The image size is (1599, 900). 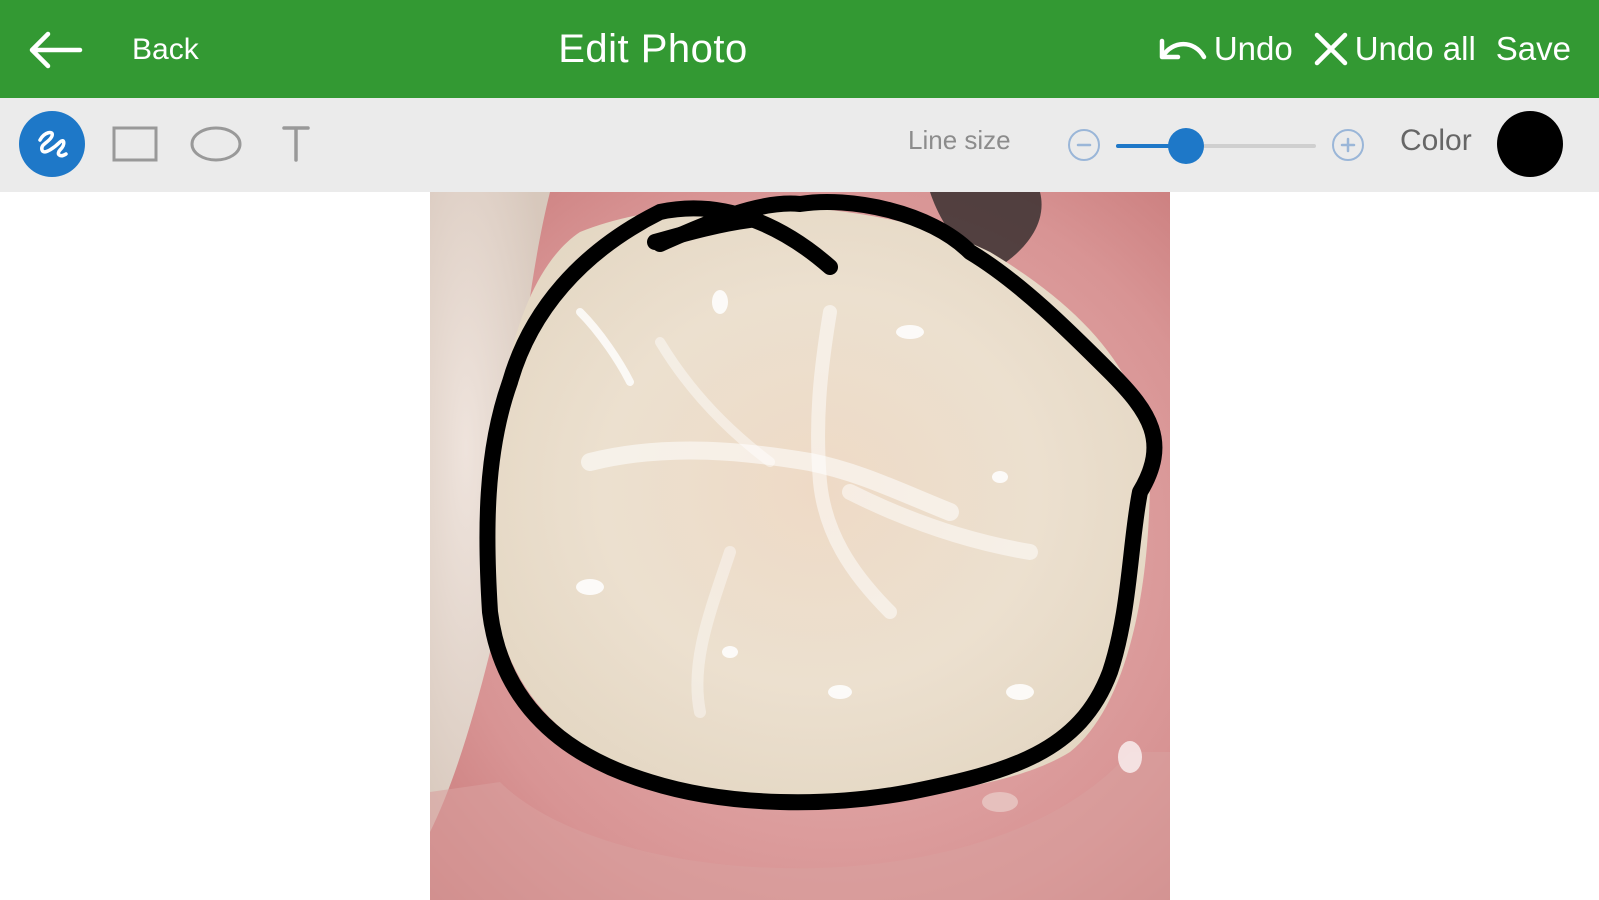 What do you see at coordinates (1330, 49) in the screenshot?
I see `close-icon` at bounding box center [1330, 49].